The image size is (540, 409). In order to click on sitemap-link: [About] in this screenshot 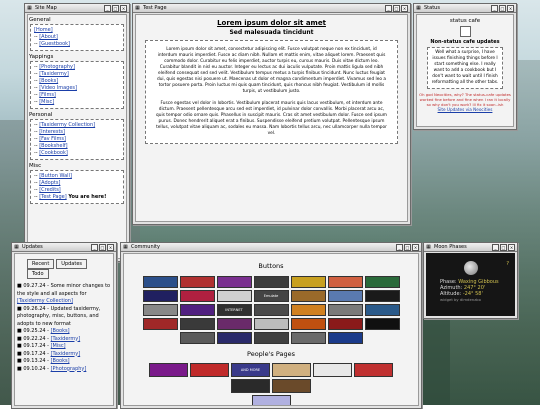, I will do `click(48, 37)`.